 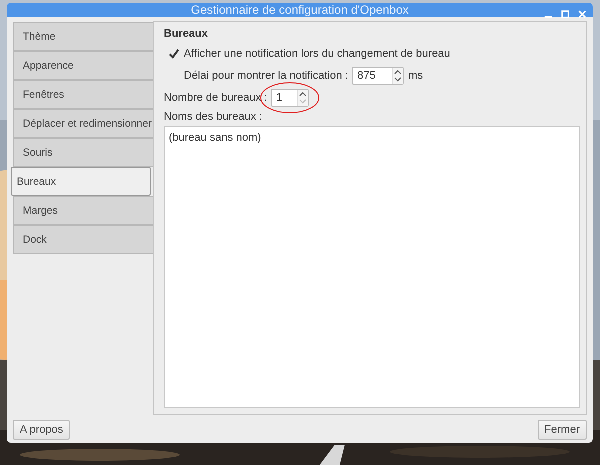 I want to click on spin-field: 875, so click(x=378, y=76).